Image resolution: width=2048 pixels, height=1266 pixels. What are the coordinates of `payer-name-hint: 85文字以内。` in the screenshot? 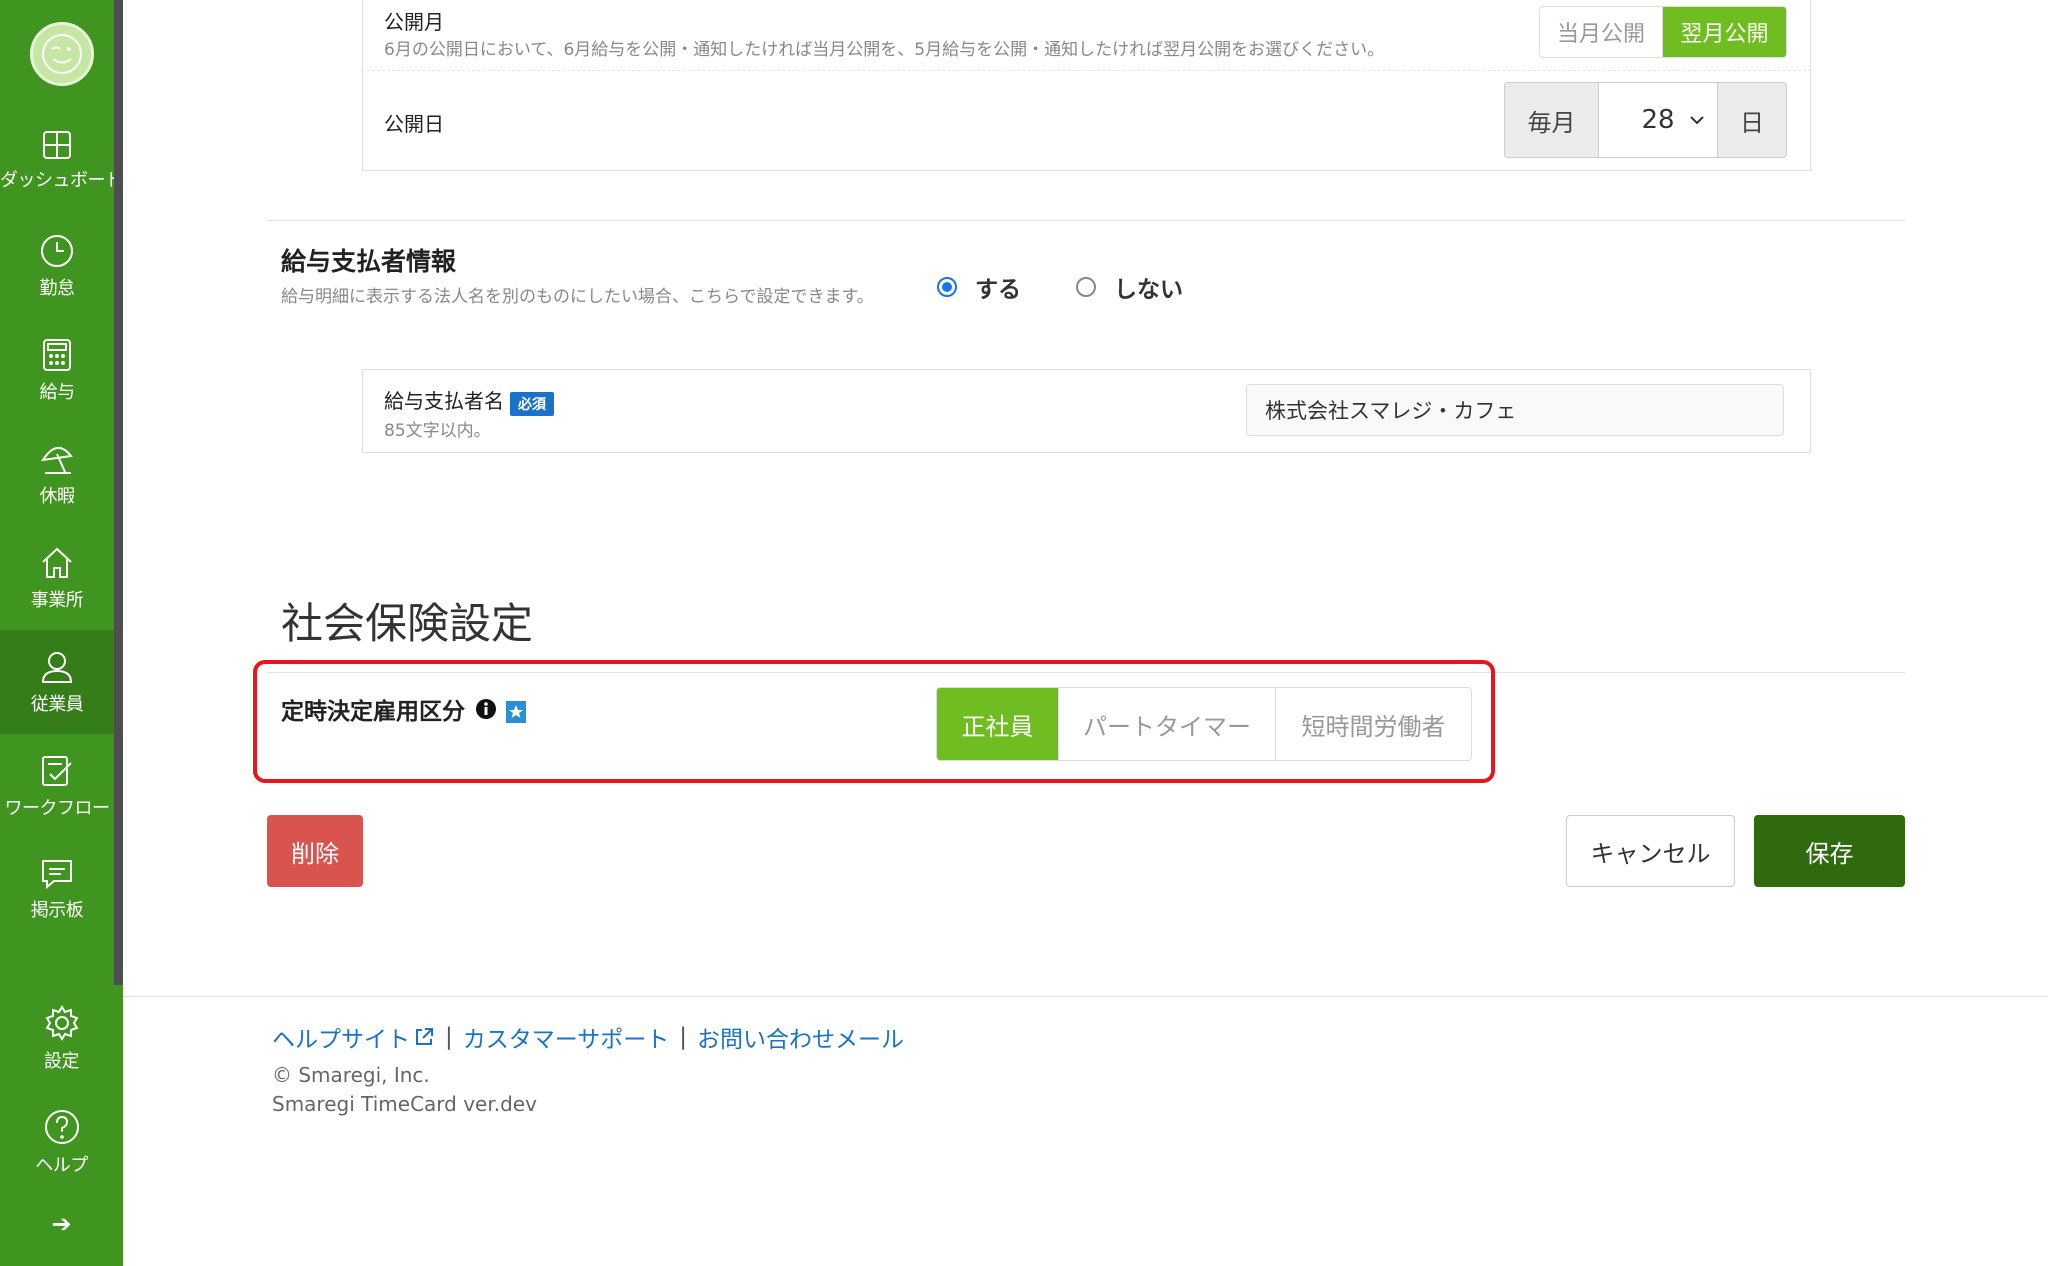 It's located at (437, 431).